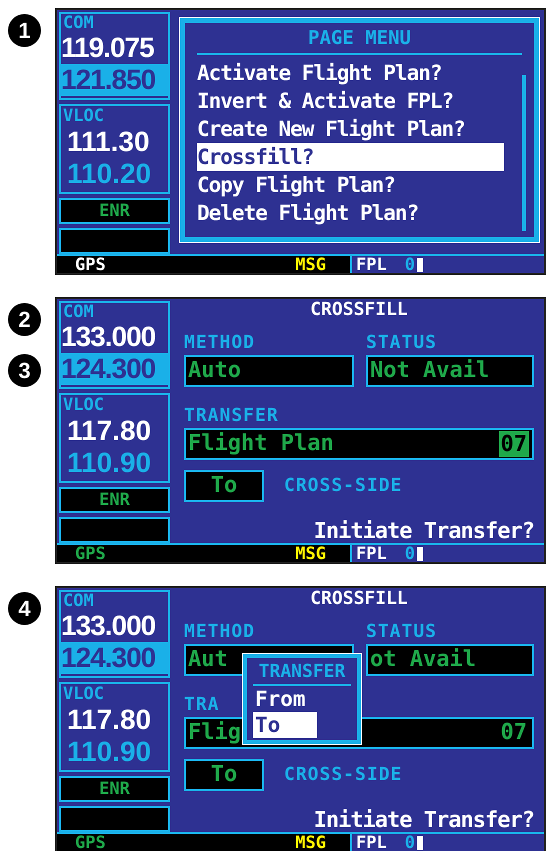 This screenshot has width=546, height=851. I want to click on transfer-label: TRANSFER, so click(231, 416).